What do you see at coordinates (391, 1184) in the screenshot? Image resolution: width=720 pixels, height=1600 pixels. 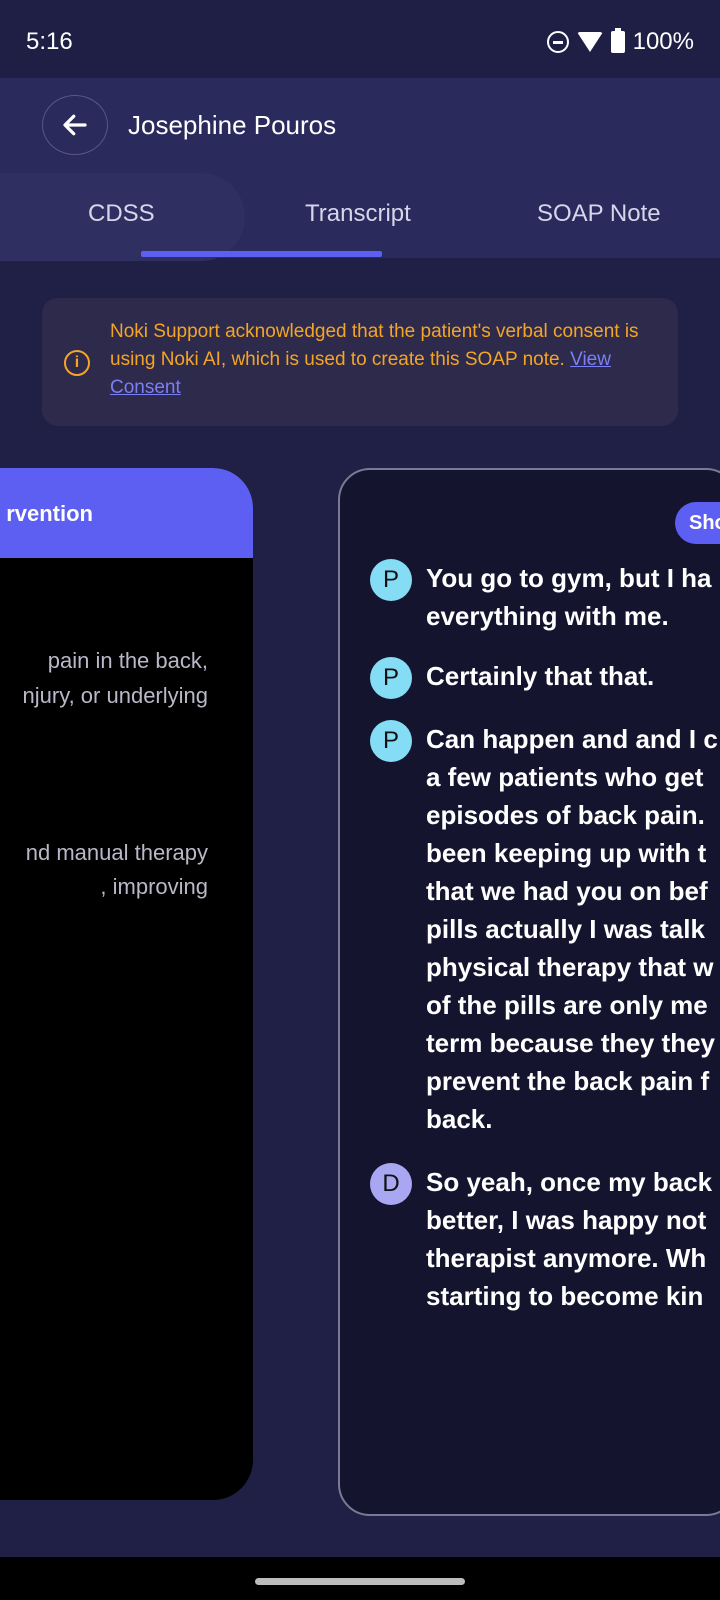 I see `speaker-avatar: D` at bounding box center [391, 1184].